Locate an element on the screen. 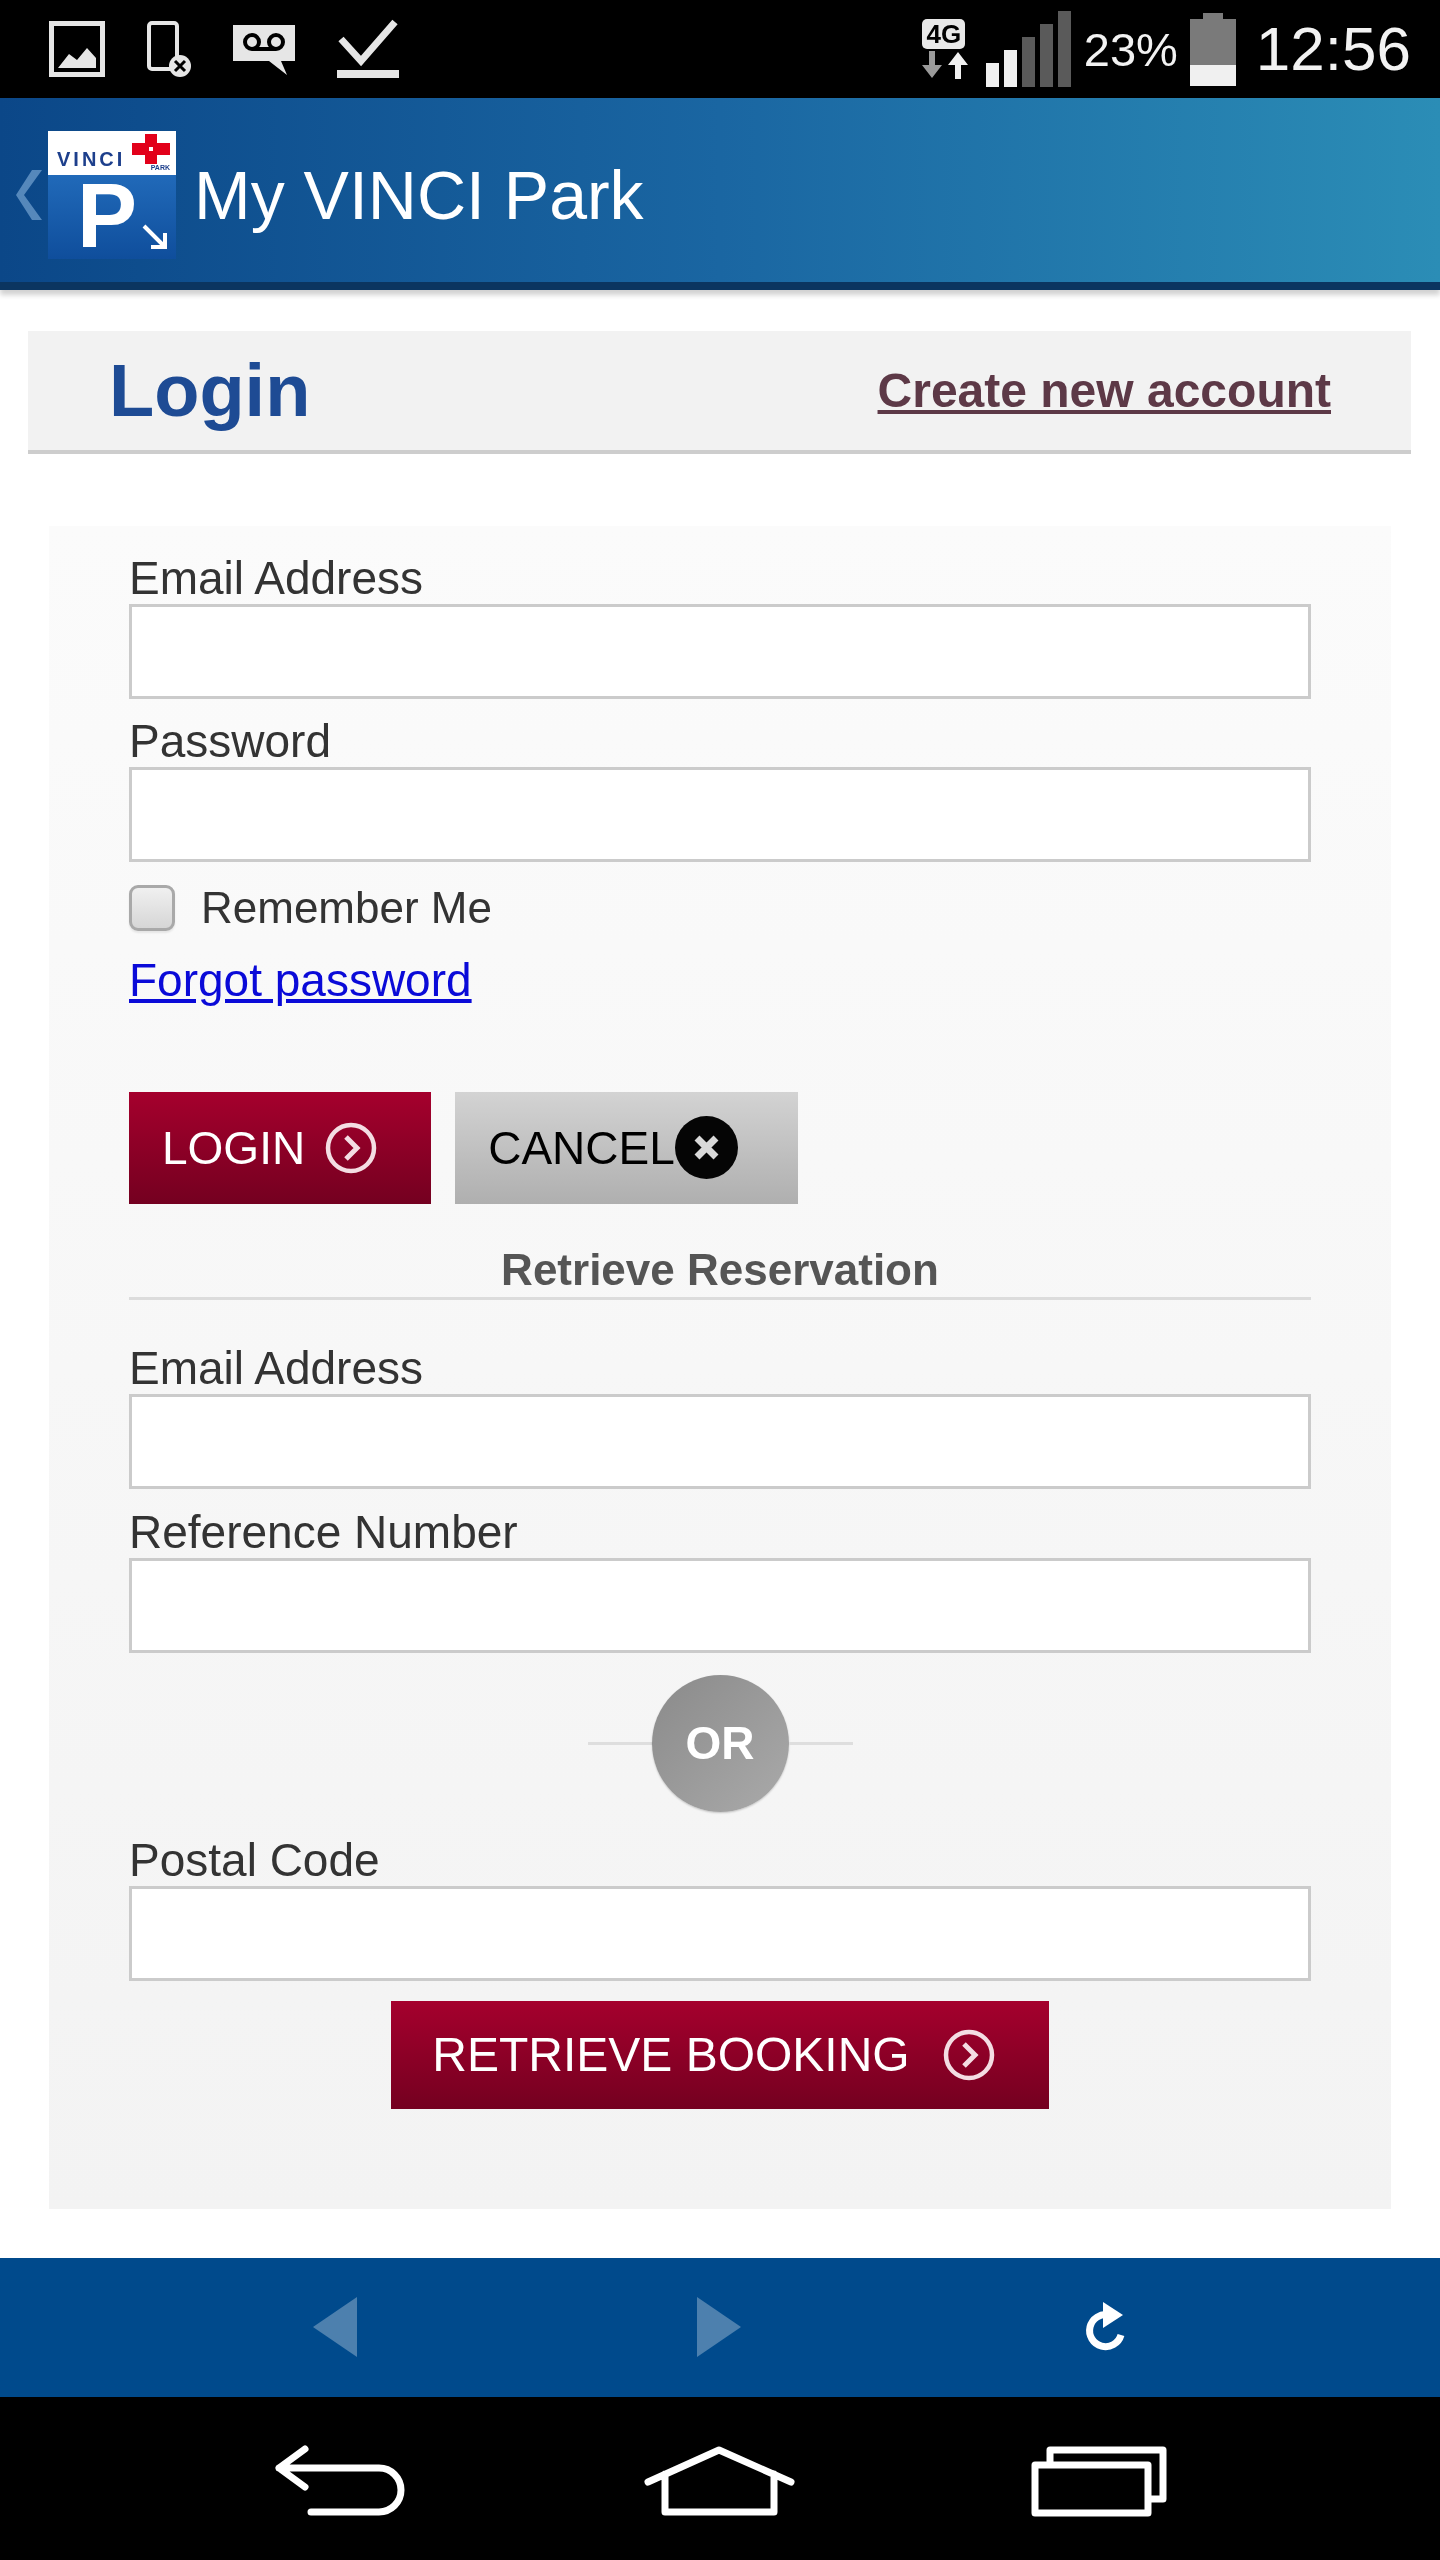 The image size is (1440, 2560). network-type-label: 4G is located at coordinates (944, 34).